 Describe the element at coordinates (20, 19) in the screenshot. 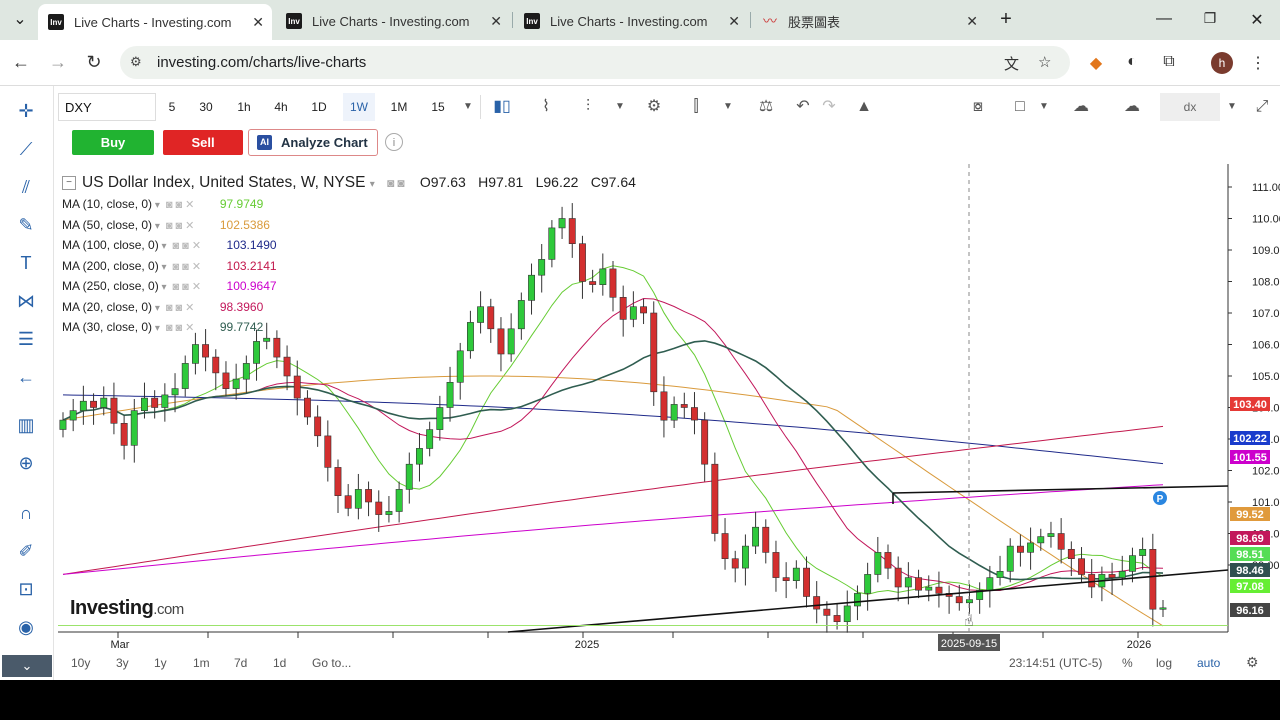

I see `tab-search-icon: ⌄` at that location.